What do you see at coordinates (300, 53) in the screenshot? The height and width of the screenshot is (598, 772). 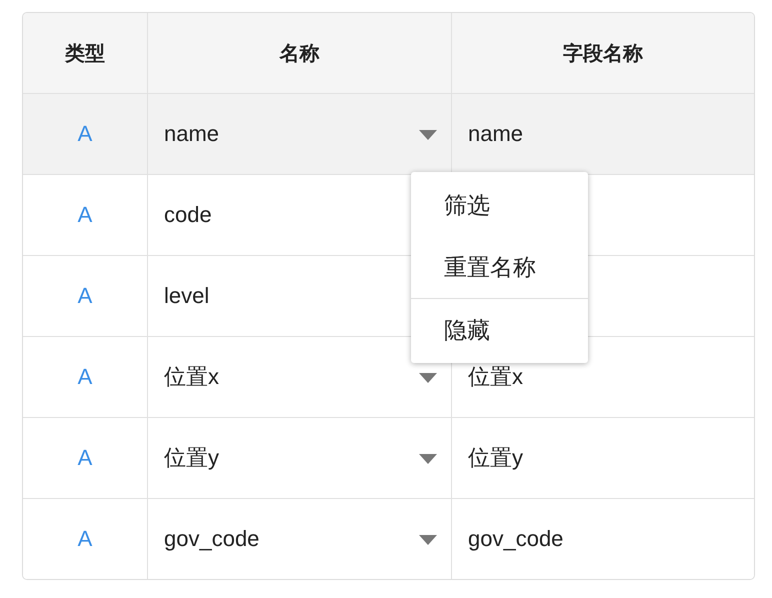 I see `column-header: 名称` at bounding box center [300, 53].